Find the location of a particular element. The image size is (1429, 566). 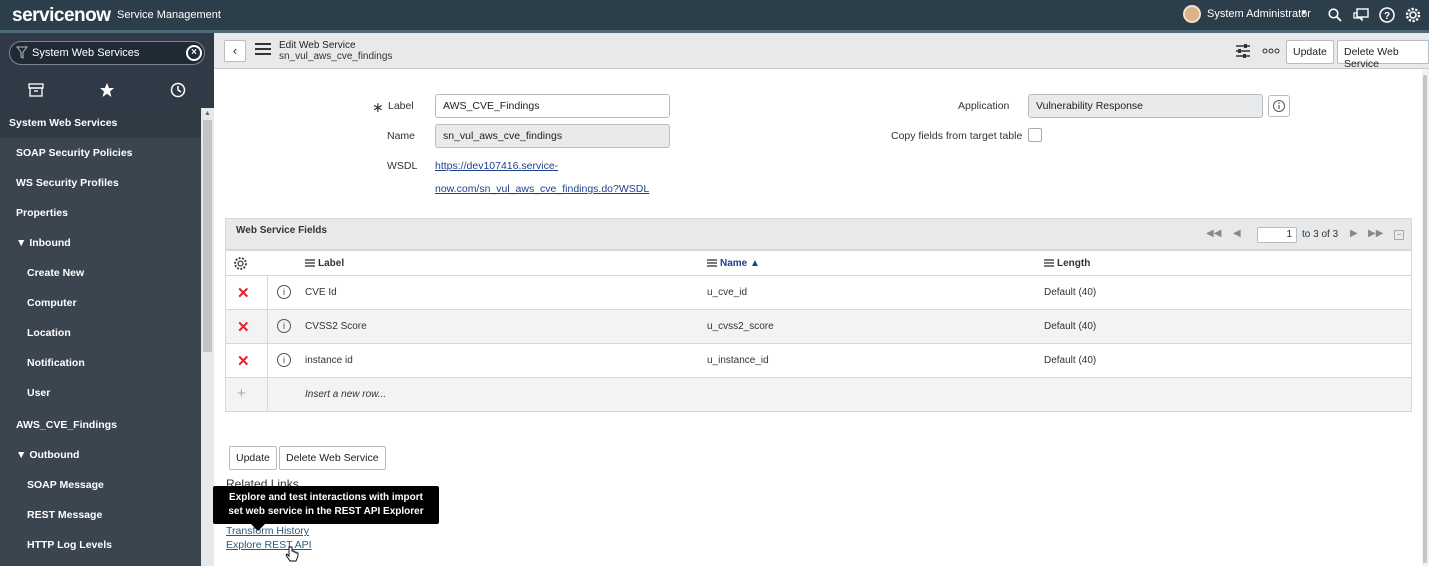

related-list-title: Web Service Fields is located at coordinates (281, 230).